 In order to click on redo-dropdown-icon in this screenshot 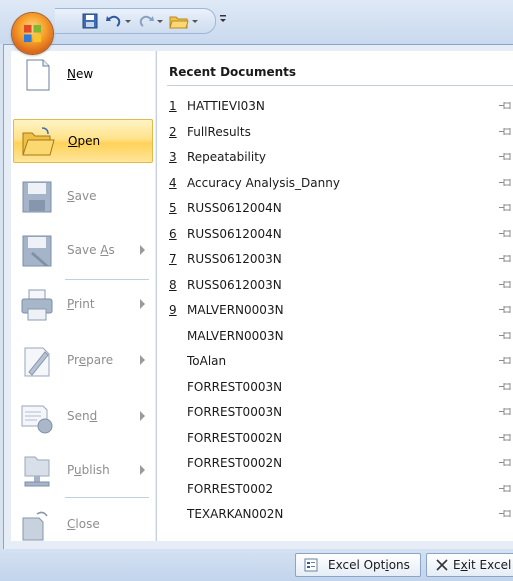, I will do `click(160, 21)`.